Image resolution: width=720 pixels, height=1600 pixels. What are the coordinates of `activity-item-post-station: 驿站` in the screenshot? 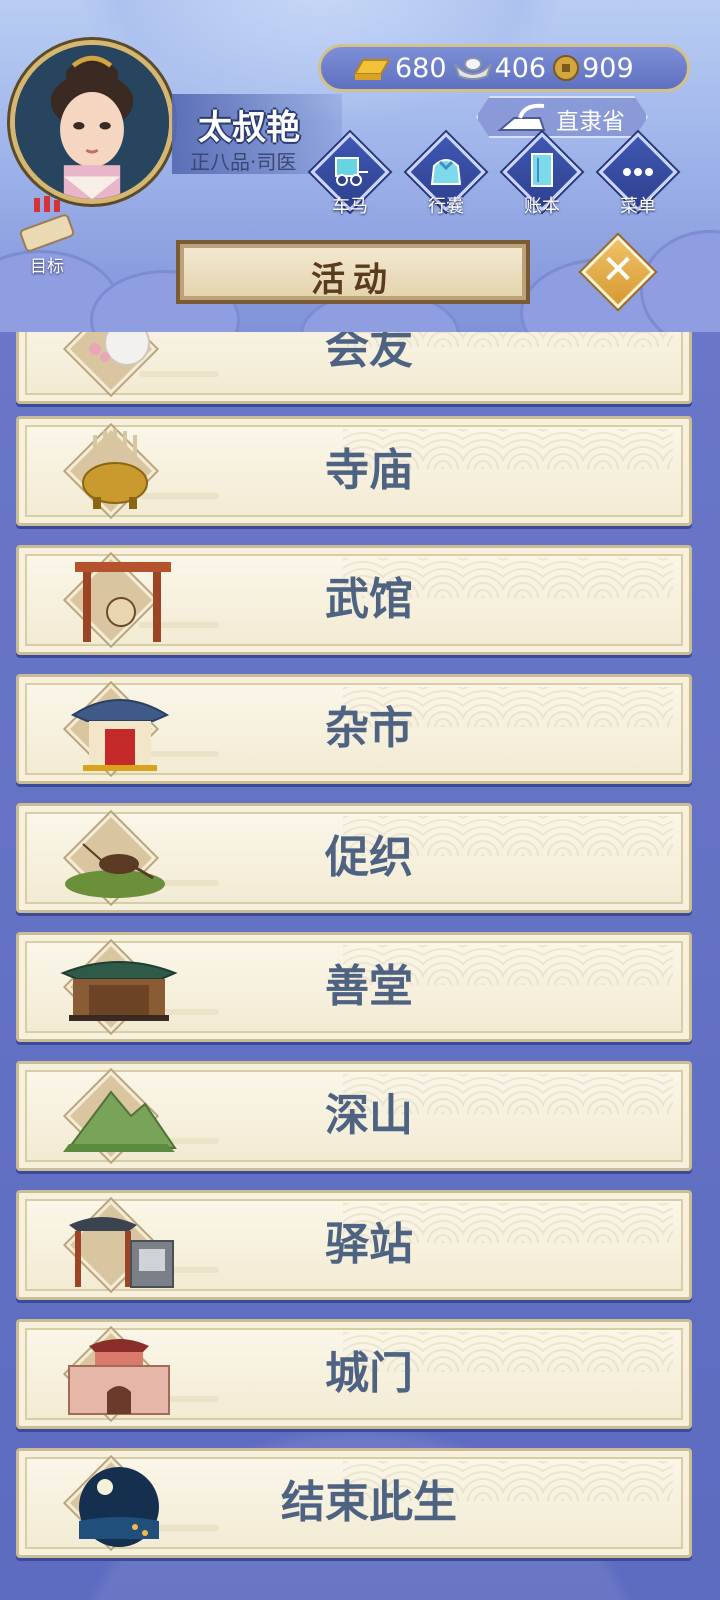 It's located at (354, 1245).